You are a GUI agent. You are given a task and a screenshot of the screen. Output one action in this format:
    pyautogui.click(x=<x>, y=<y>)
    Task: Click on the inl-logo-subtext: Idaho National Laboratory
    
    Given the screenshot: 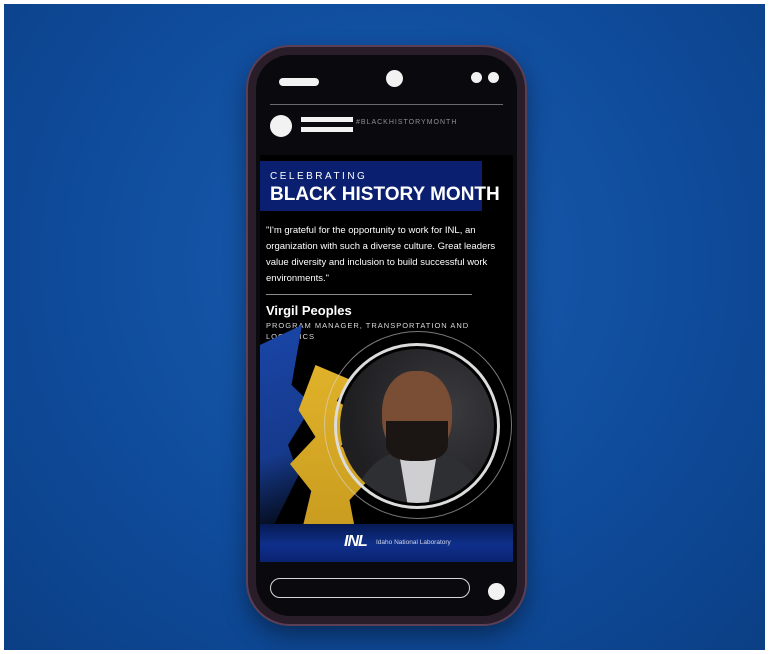 What is the action you would take?
    pyautogui.click(x=413, y=542)
    